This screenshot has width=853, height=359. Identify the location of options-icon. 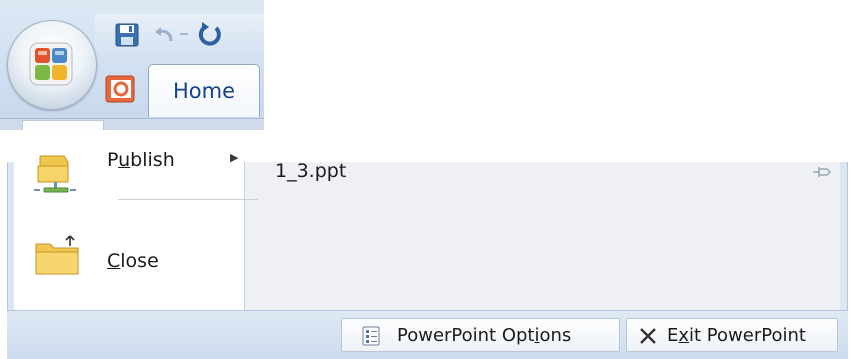
(371, 336).